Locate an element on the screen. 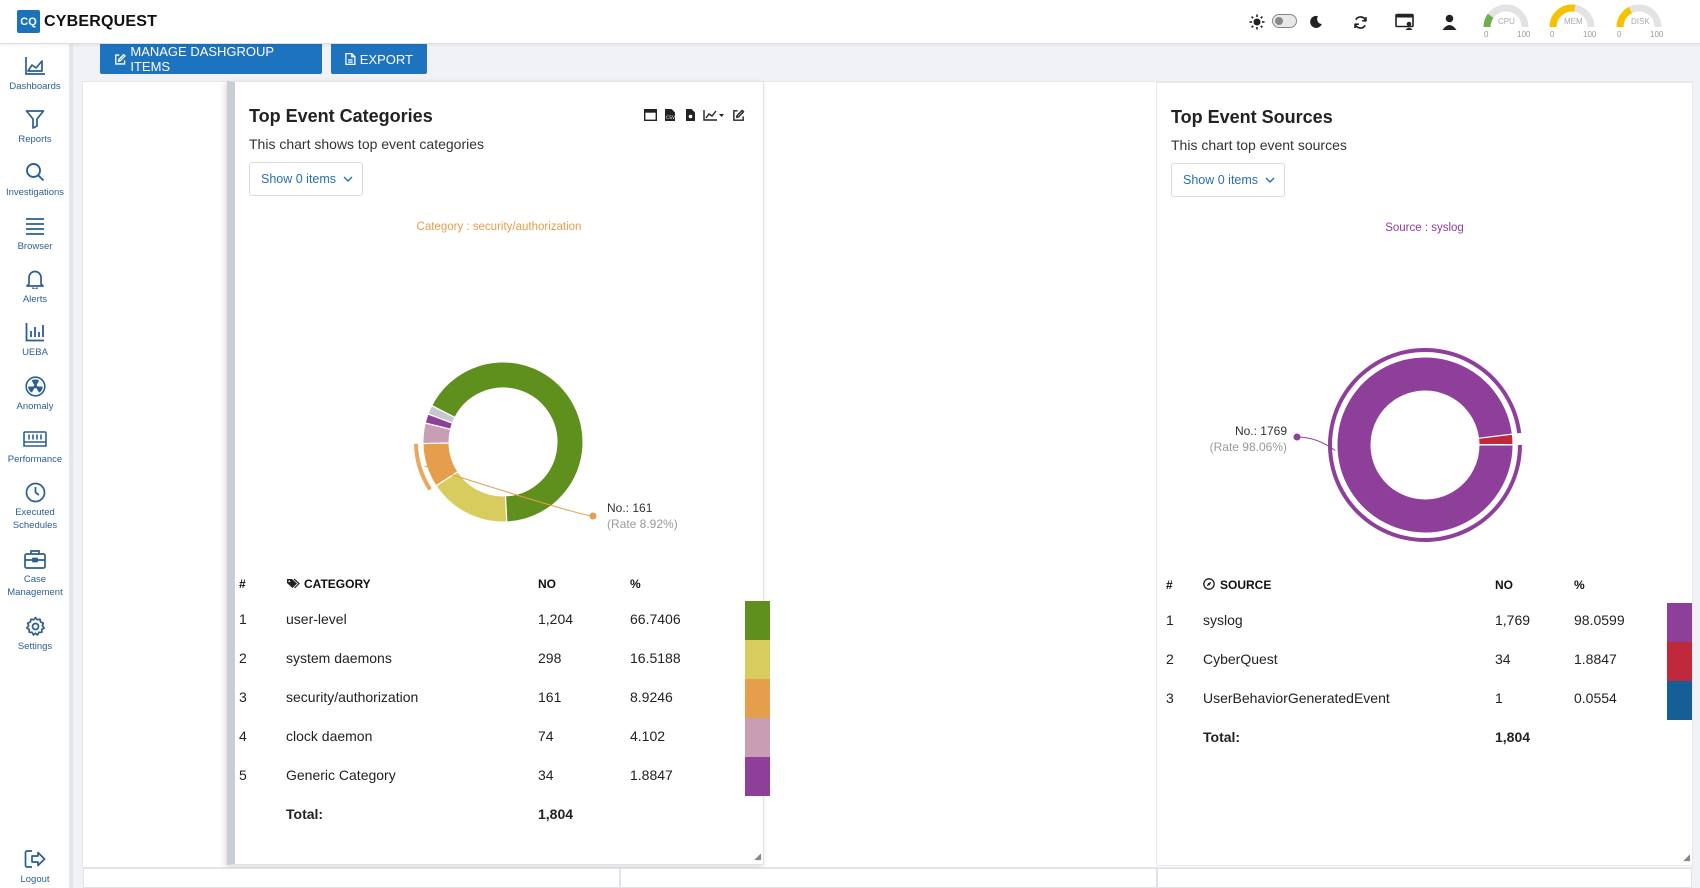  row-pct: 1.8847 is located at coordinates (1595, 658).